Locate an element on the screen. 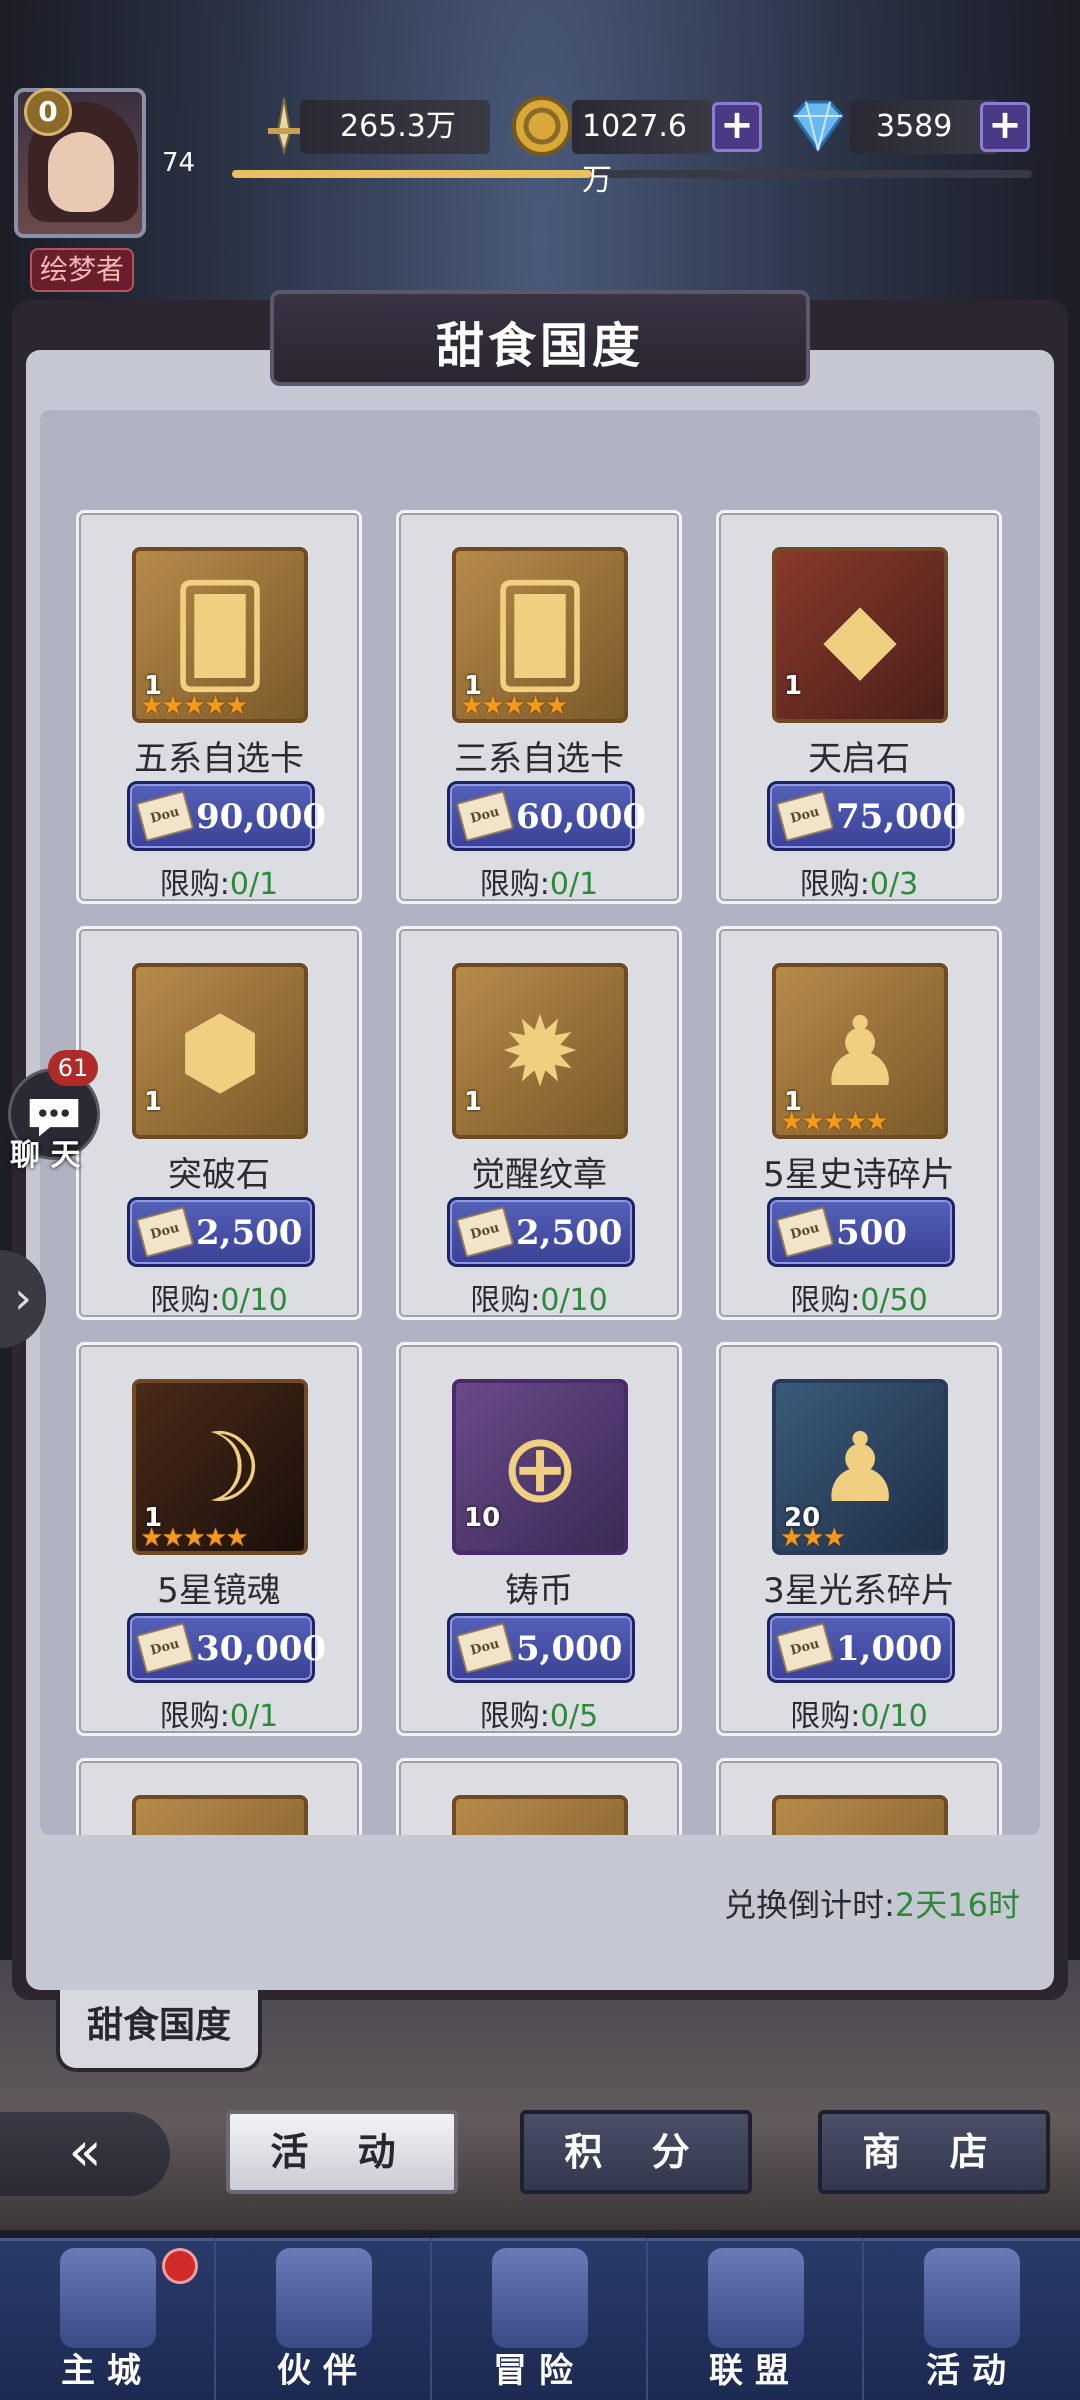  nav-activity: 活动 is located at coordinates (972, 2319).